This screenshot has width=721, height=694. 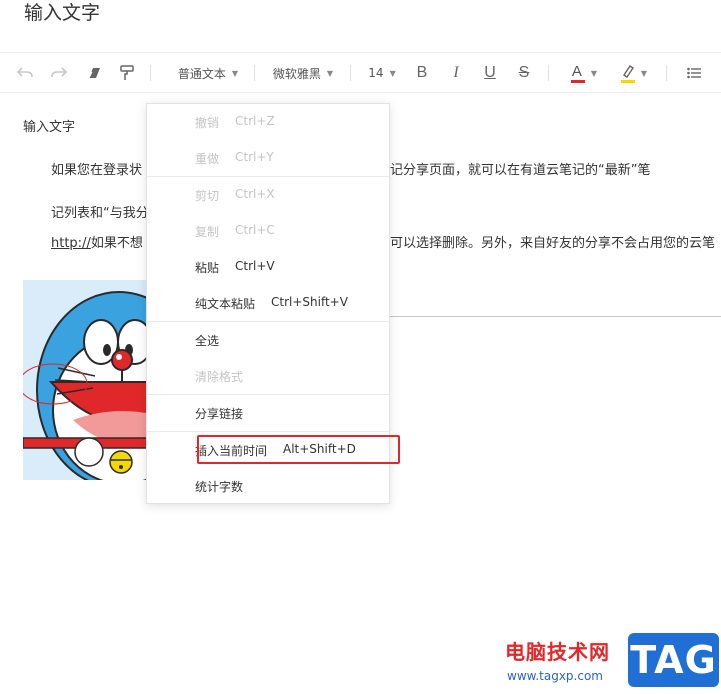 I want to click on menu-item-word-count: 统计字数, so click(x=268, y=486).